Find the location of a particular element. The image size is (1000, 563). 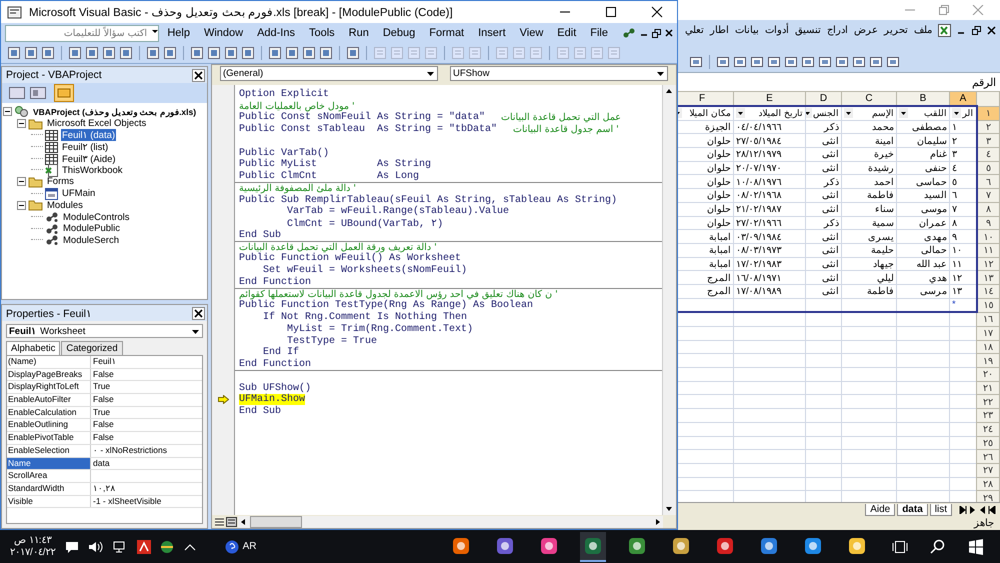

property-name: Visible is located at coordinates (49, 502).